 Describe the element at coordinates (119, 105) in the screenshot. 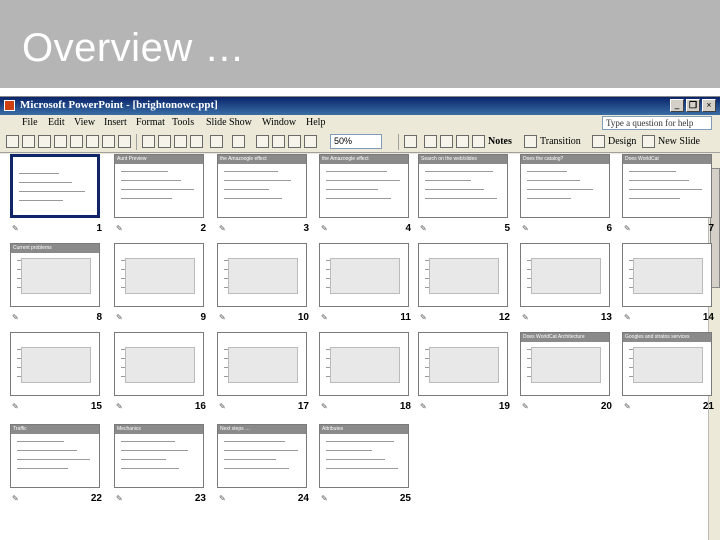

I see `window-title: Microsoft PowerPoint - [brightonowc.ppt]` at that location.